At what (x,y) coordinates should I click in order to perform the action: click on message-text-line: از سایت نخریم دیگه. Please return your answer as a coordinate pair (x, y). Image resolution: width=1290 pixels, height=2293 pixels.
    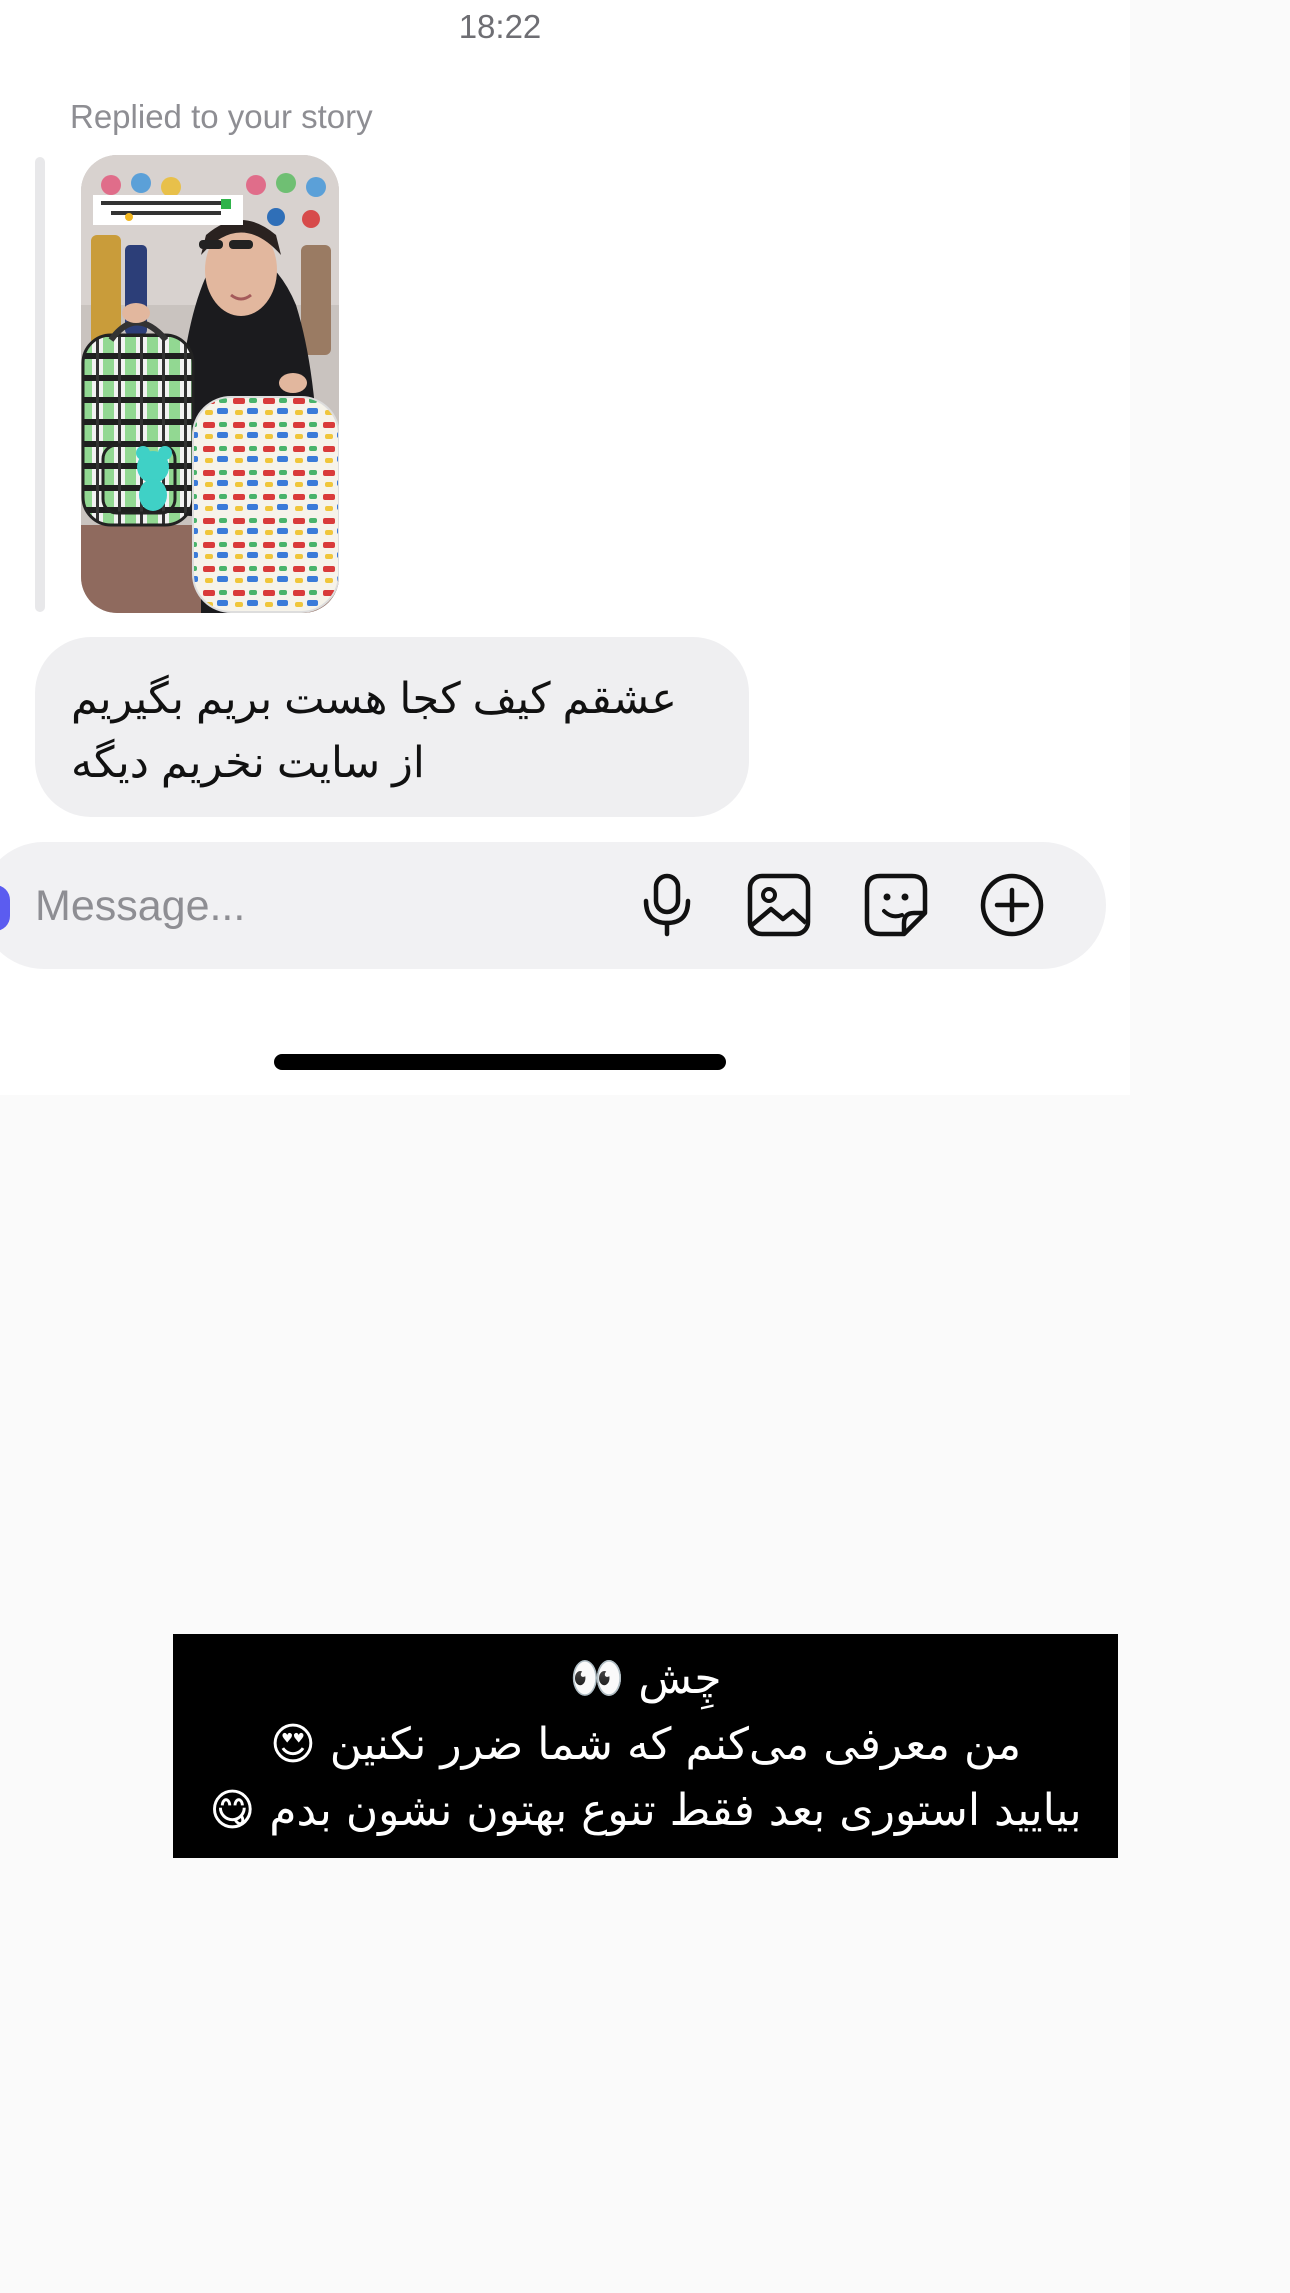
    Looking at the image, I should click on (248, 763).